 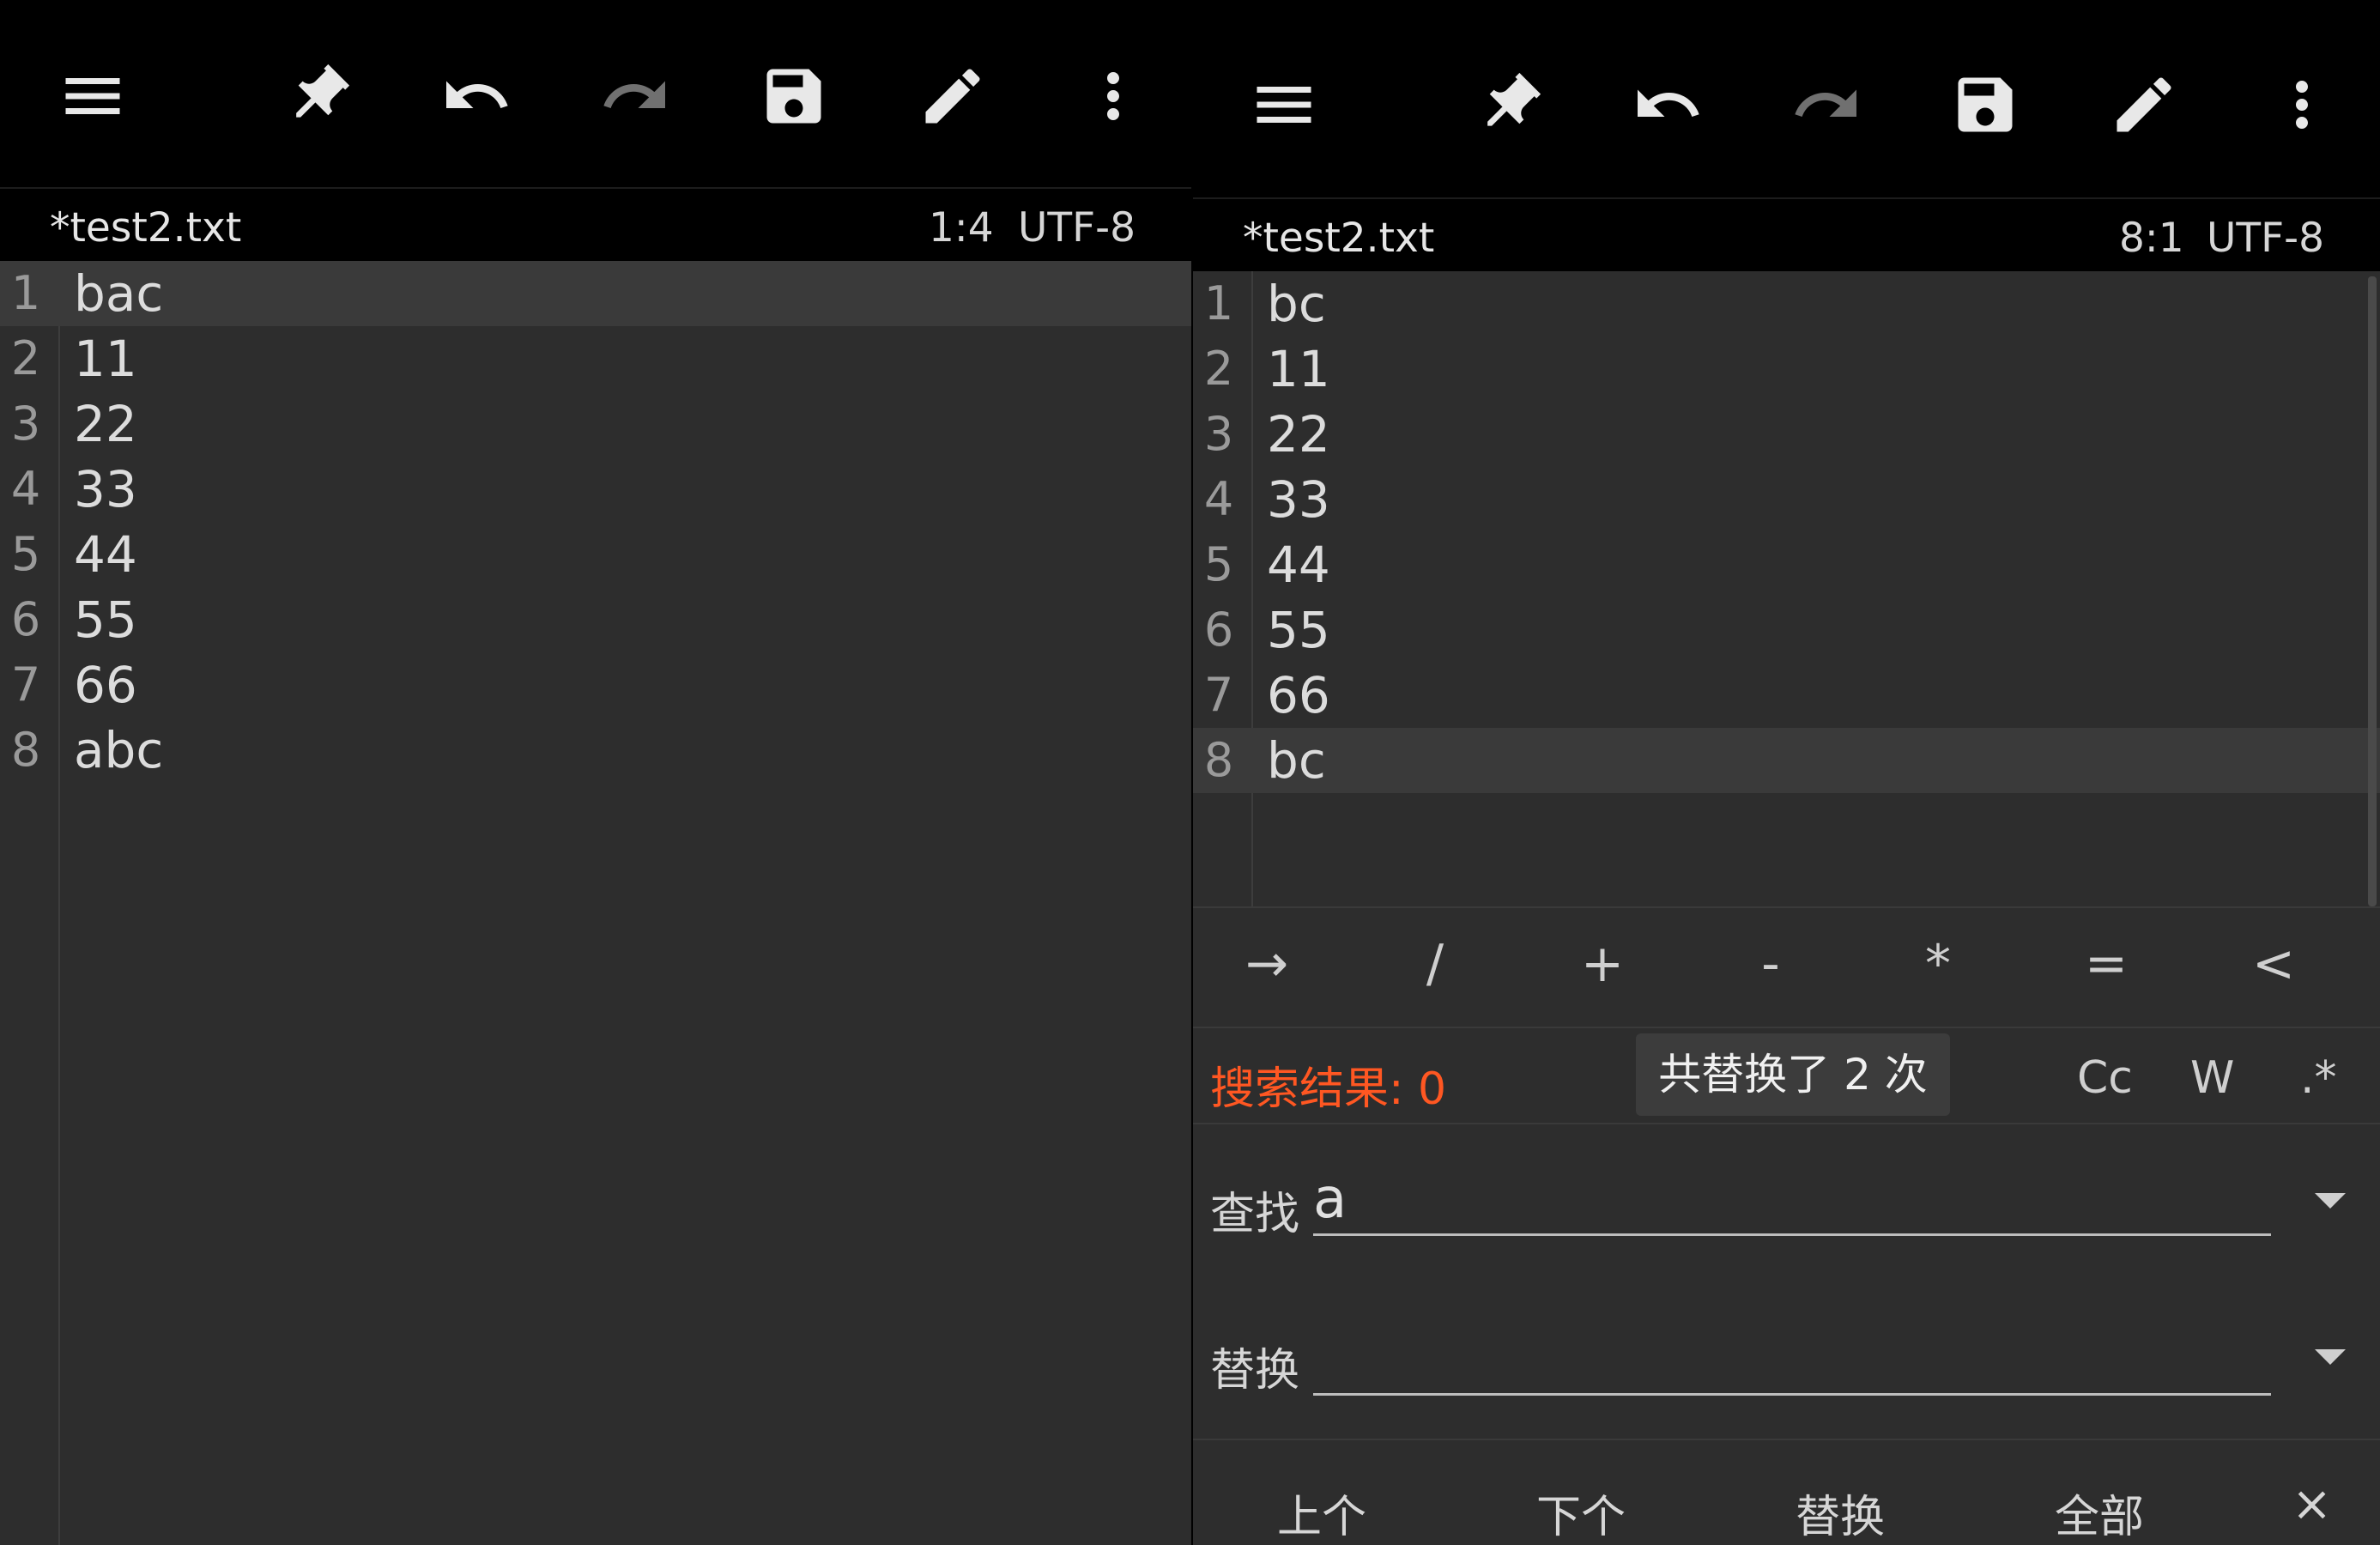 I want to click on edit-icon, so click(x=2144, y=104).